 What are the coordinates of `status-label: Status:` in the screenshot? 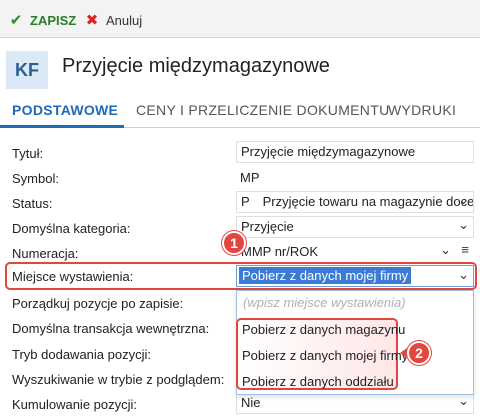 It's located at (32, 203).